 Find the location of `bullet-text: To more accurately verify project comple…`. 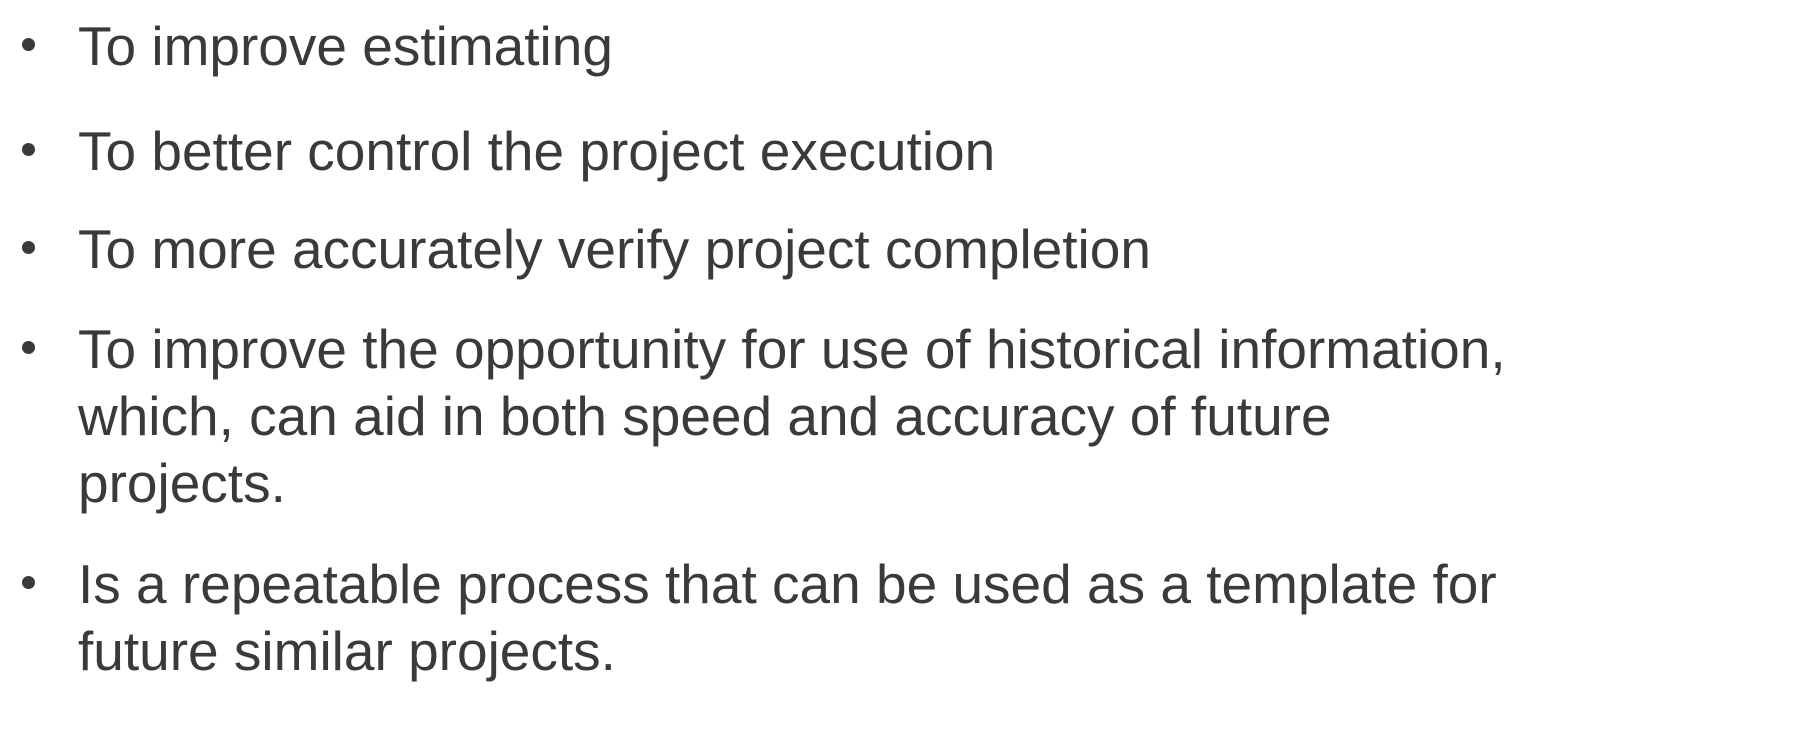

bullet-text: To more accurately verify project comple… is located at coordinates (614, 249).